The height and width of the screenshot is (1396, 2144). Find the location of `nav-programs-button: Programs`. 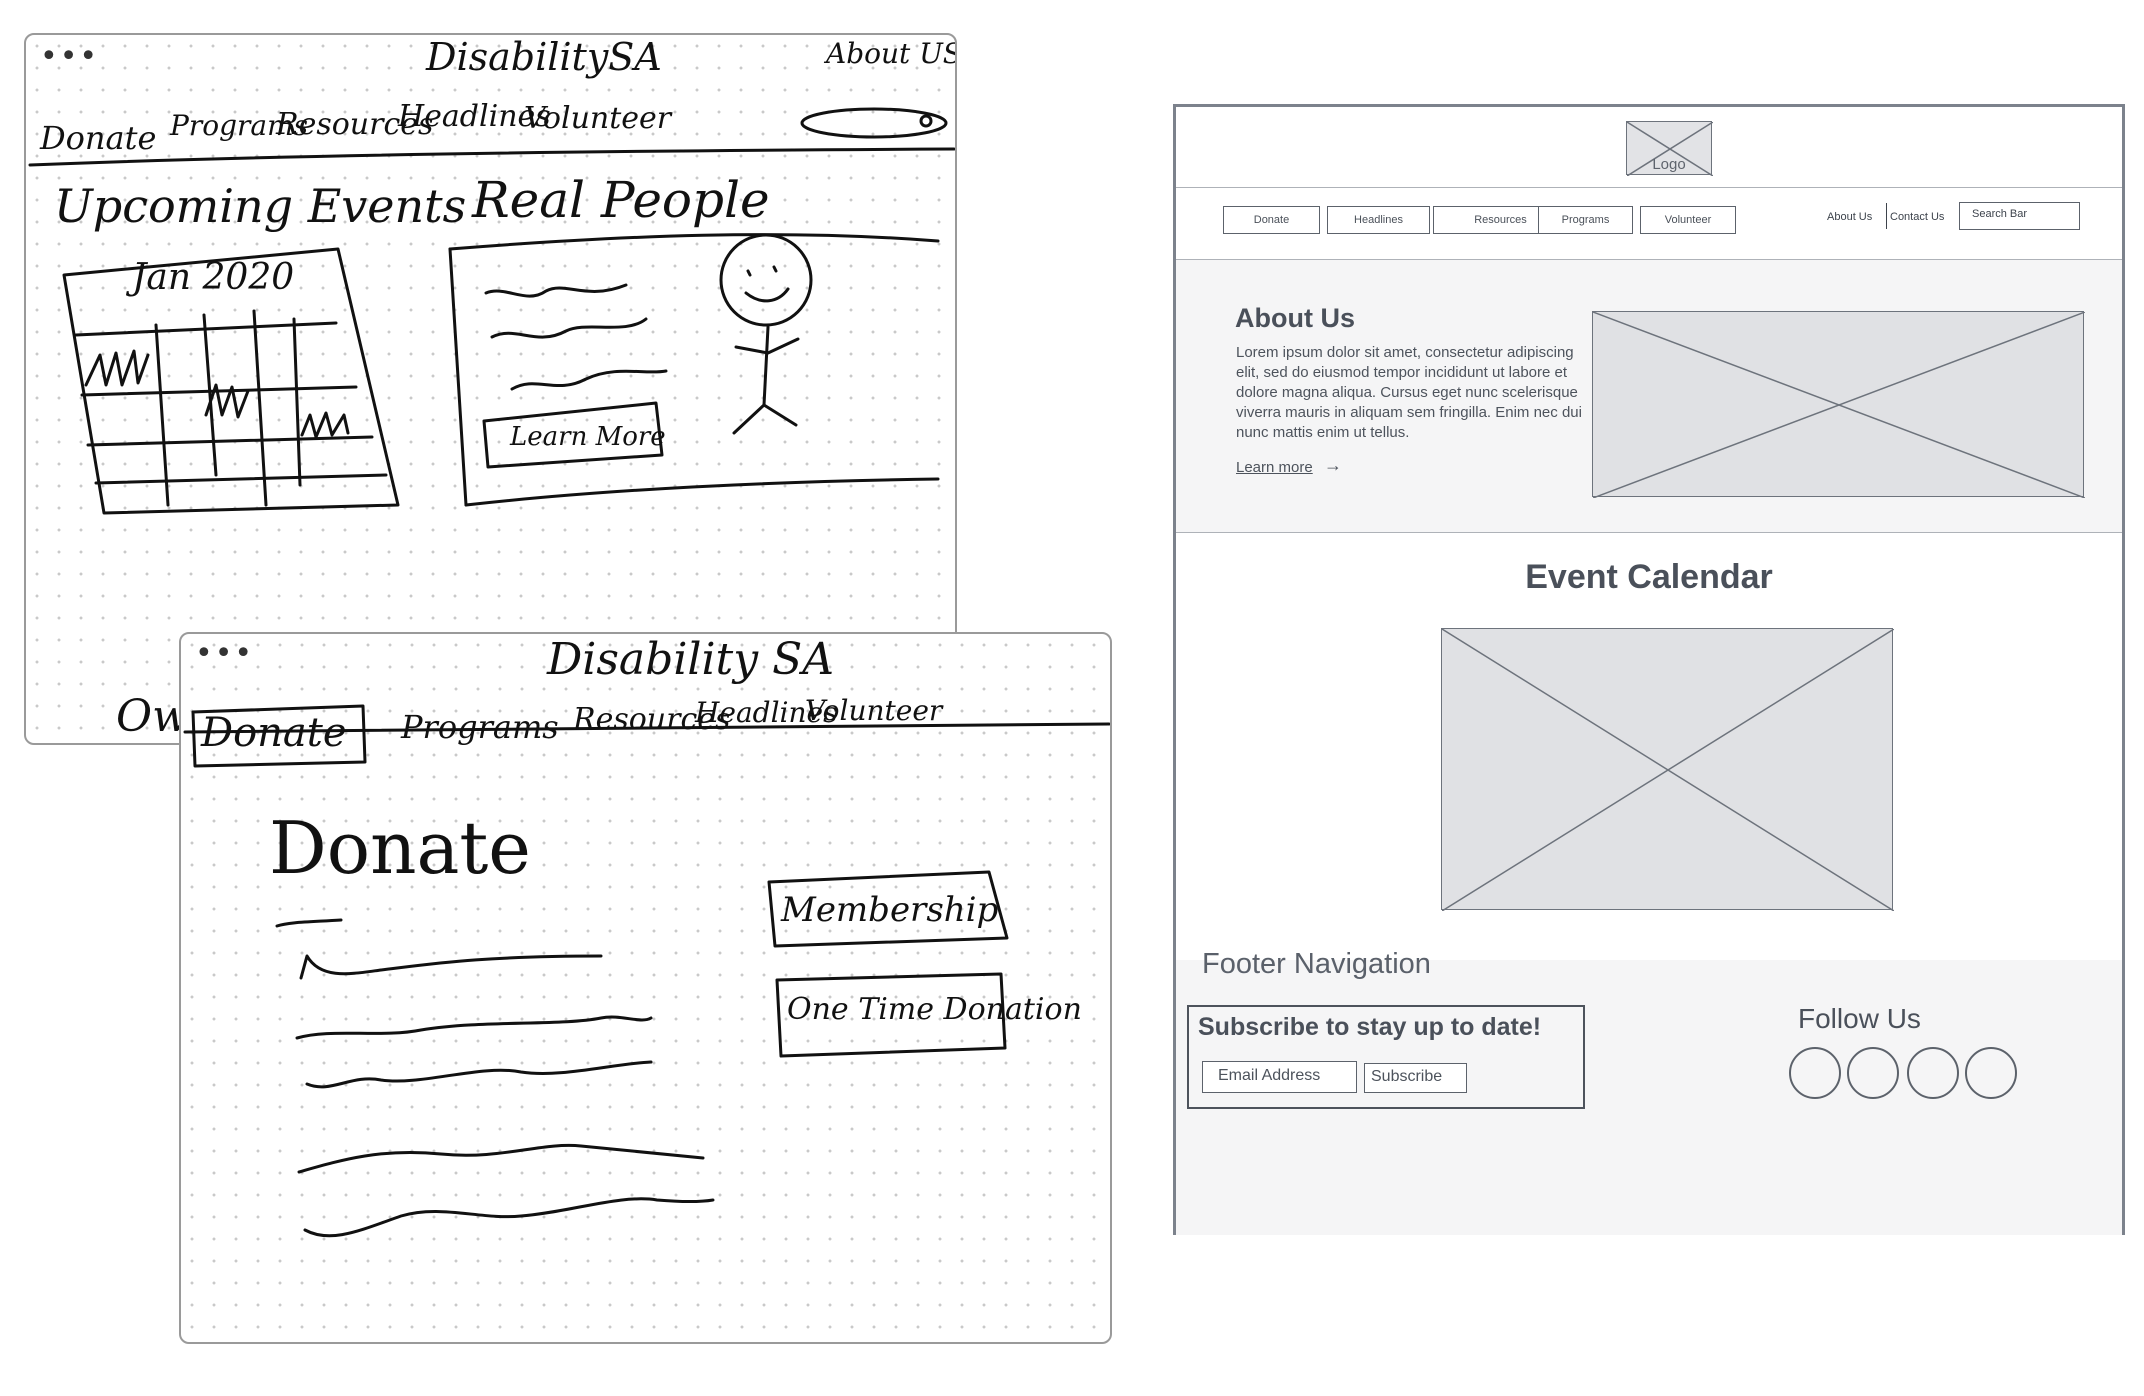

nav-programs-button: Programs is located at coordinates (1585, 220).